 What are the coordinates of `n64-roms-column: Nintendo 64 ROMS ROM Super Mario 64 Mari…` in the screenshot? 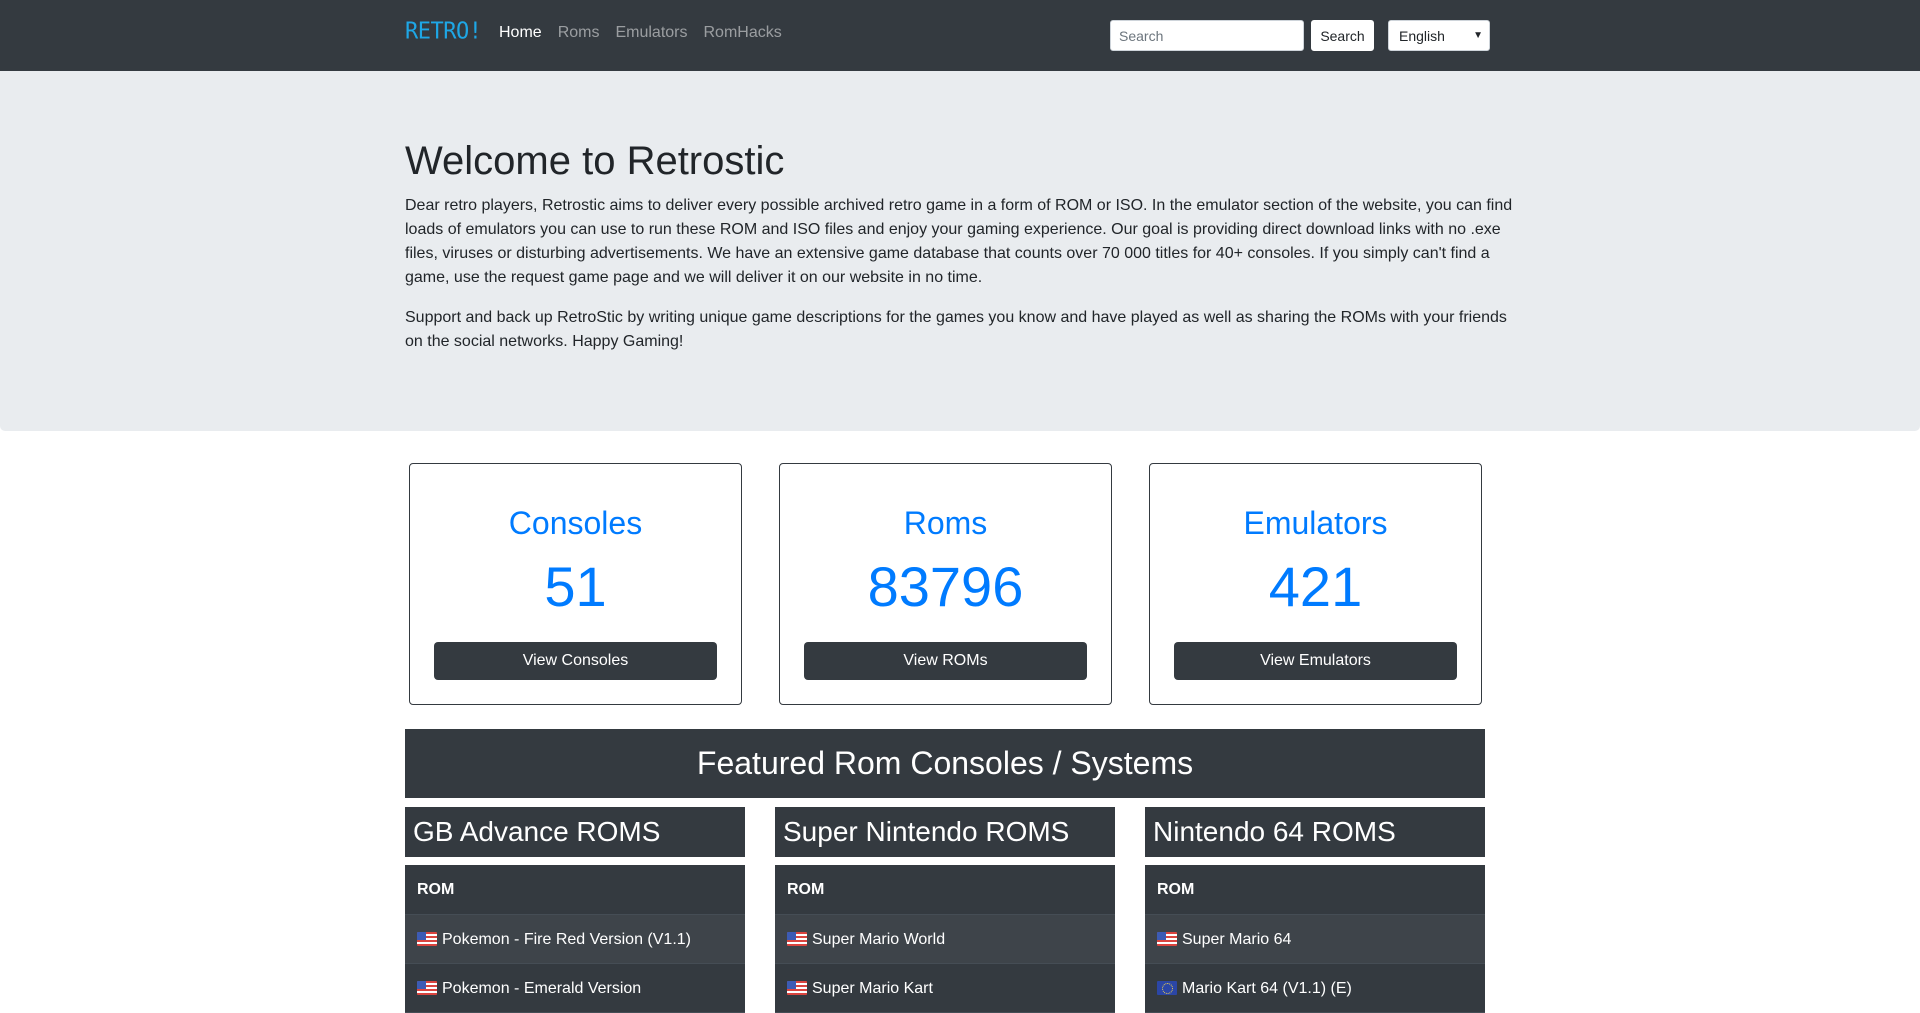 It's located at (1315, 910).